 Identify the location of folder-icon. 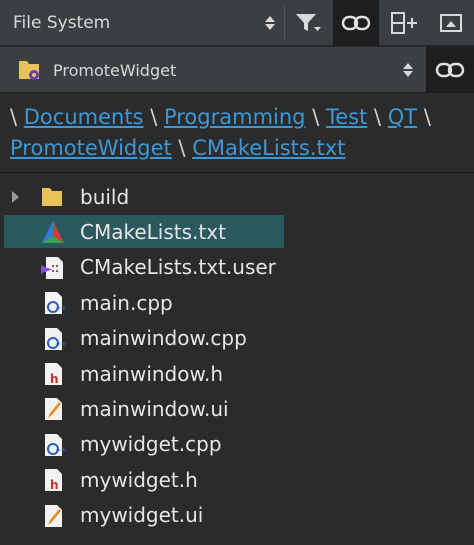
(52, 197).